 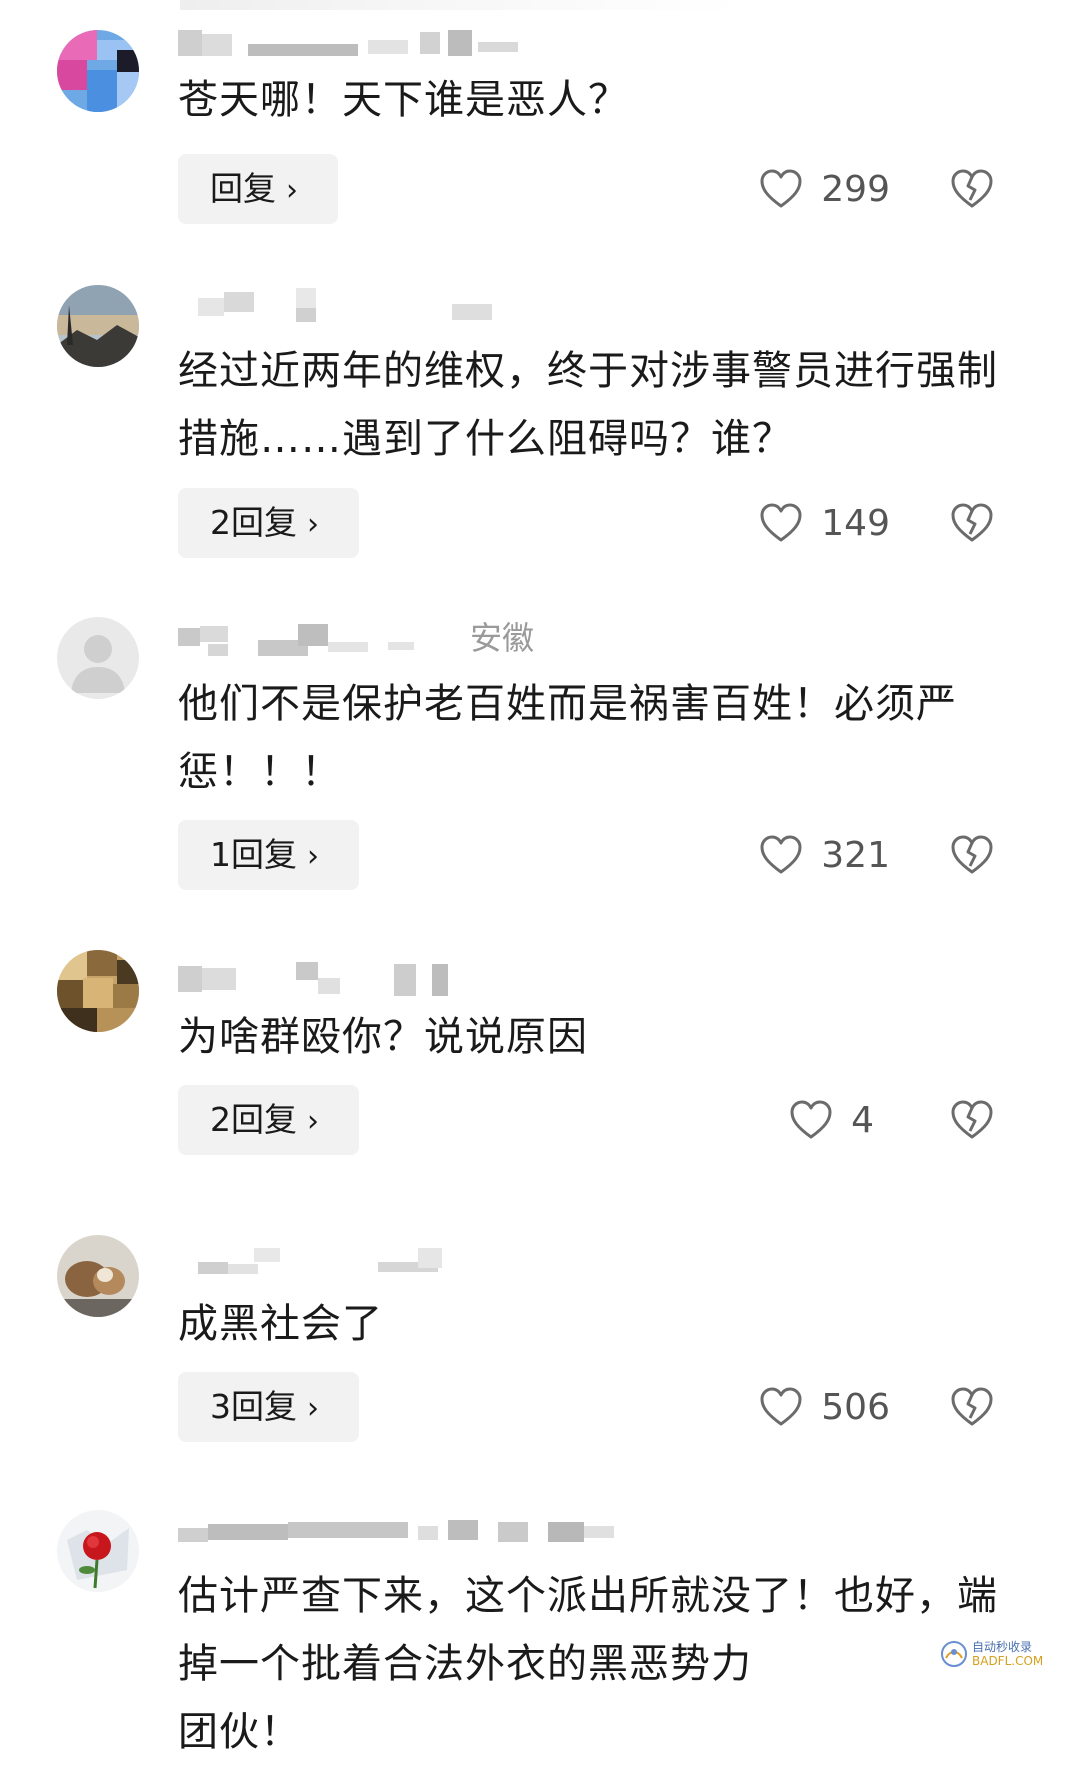 What do you see at coordinates (388, 638) in the screenshot?
I see `username-redacted: 安徽` at bounding box center [388, 638].